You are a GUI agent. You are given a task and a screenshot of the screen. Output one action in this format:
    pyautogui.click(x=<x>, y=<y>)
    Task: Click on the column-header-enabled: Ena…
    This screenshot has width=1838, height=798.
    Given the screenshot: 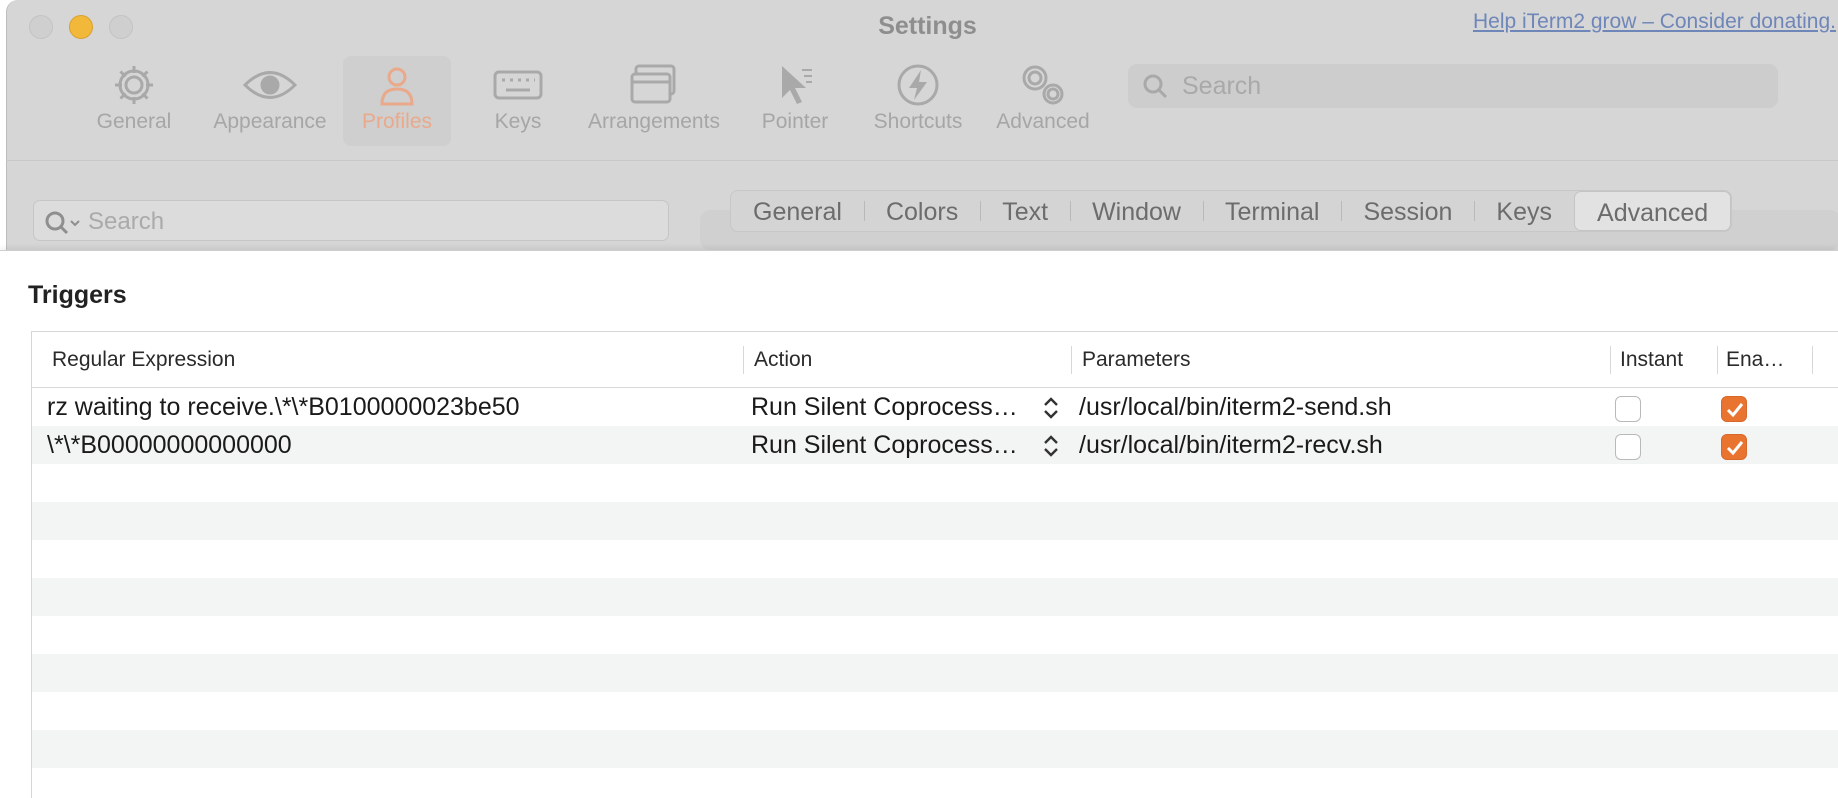 What is the action you would take?
    pyautogui.click(x=1755, y=360)
    